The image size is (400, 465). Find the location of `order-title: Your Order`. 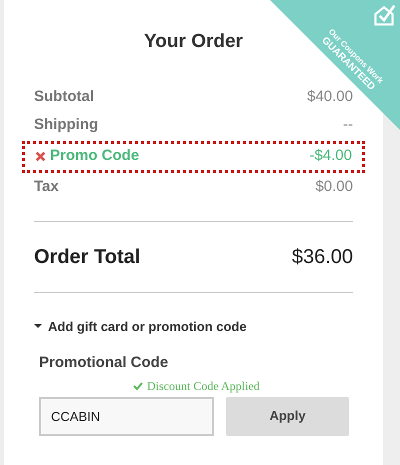

order-title: Your Order is located at coordinates (193, 42).